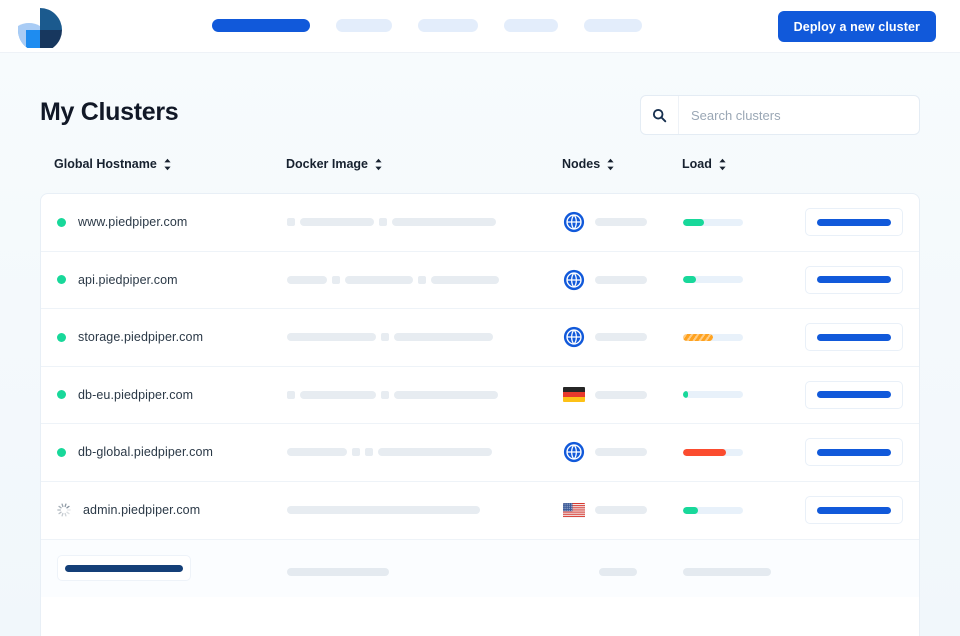 This screenshot has width=960, height=636. What do you see at coordinates (660, 115) in the screenshot?
I see `search-icon` at bounding box center [660, 115].